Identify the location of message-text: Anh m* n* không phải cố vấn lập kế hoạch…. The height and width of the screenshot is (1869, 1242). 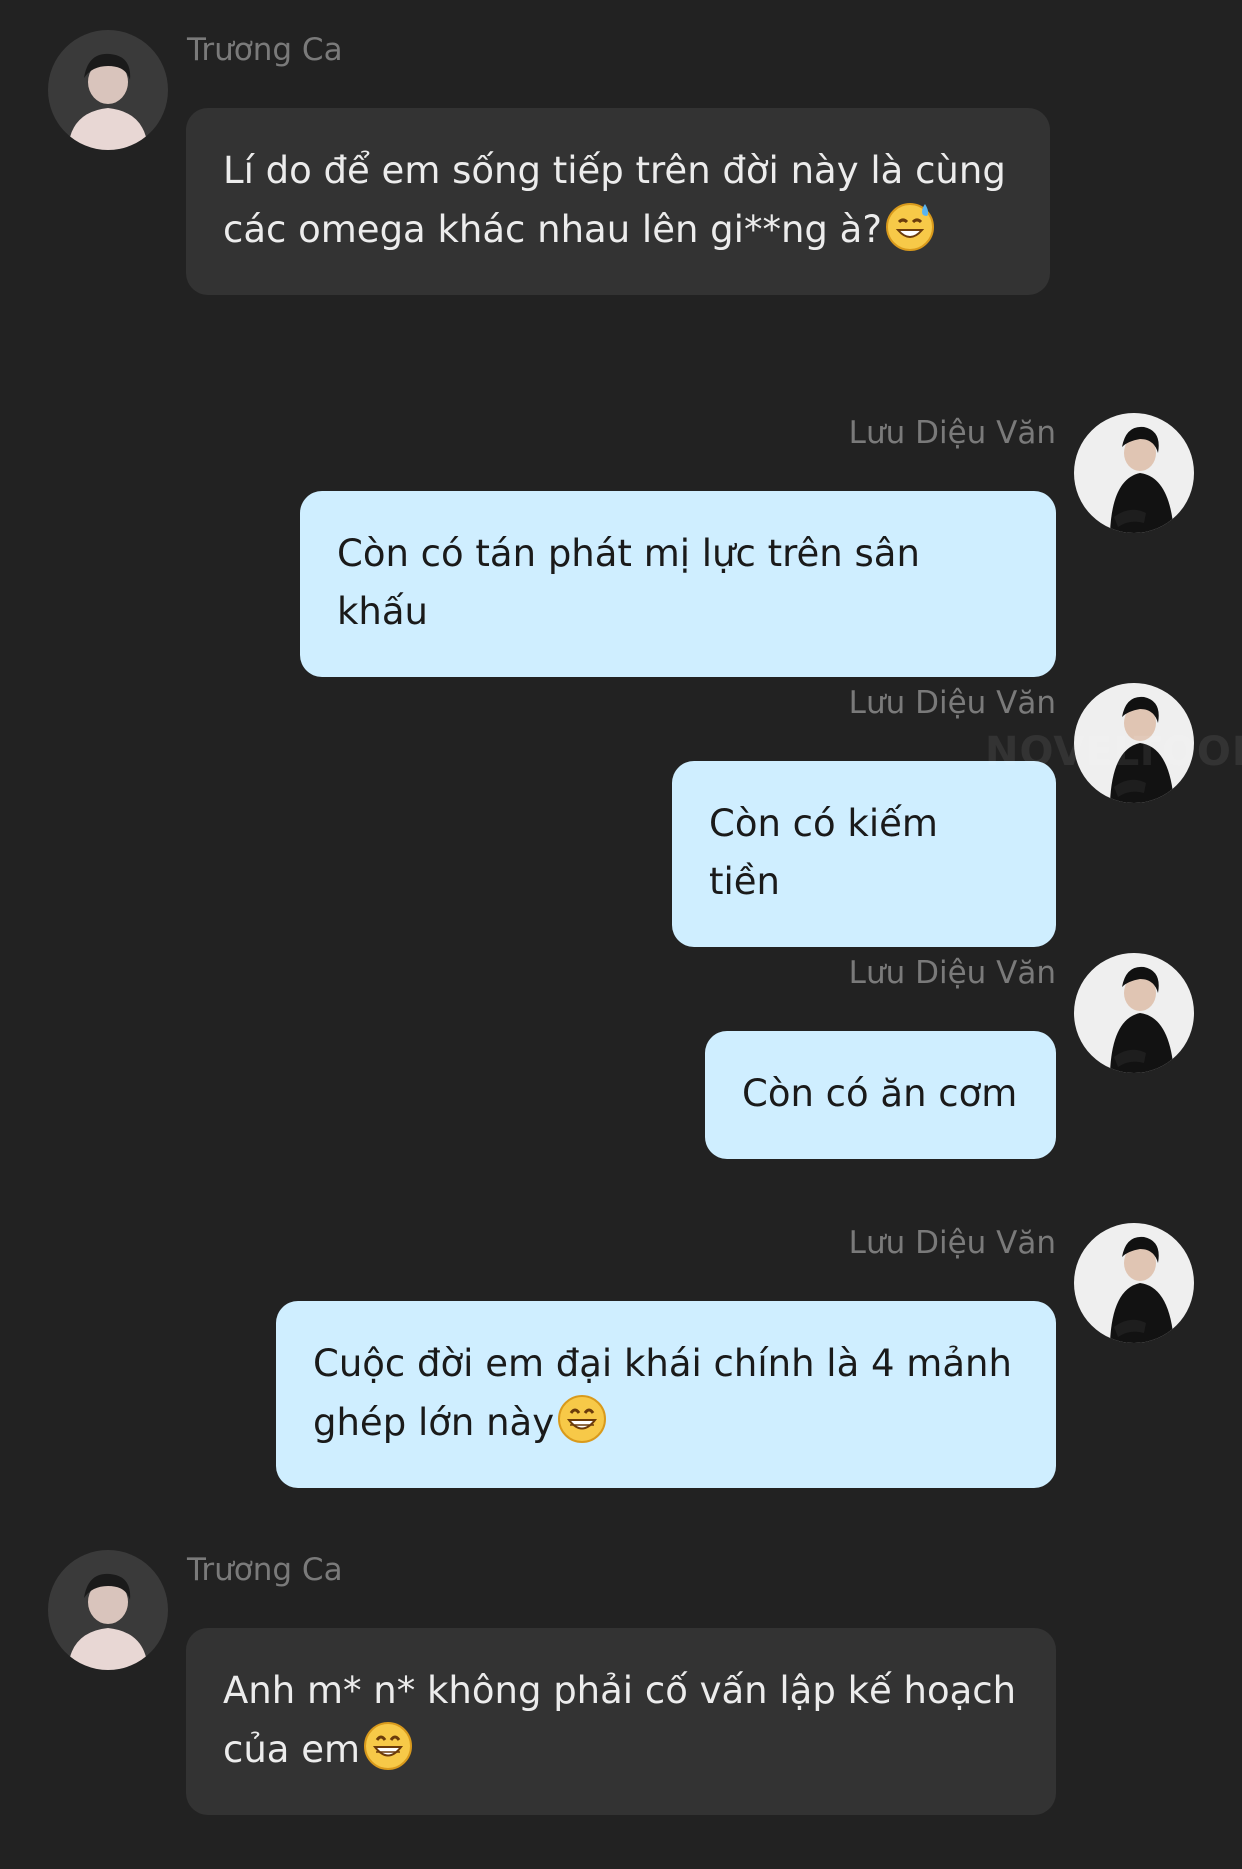
(620, 1720).